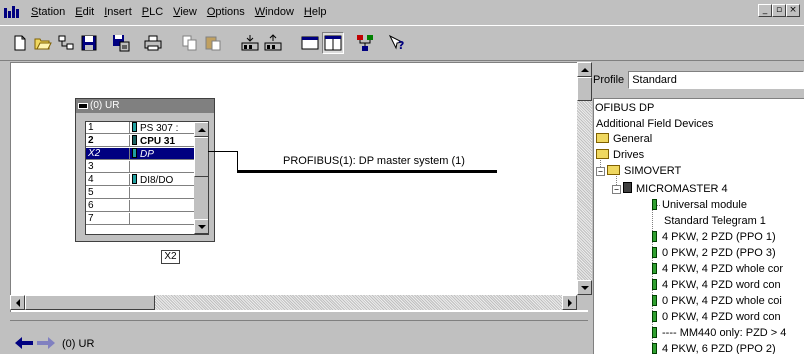 The height and width of the screenshot is (354, 804). What do you see at coordinates (250, 43) in the screenshot?
I see `download-icon` at bounding box center [250, 43].